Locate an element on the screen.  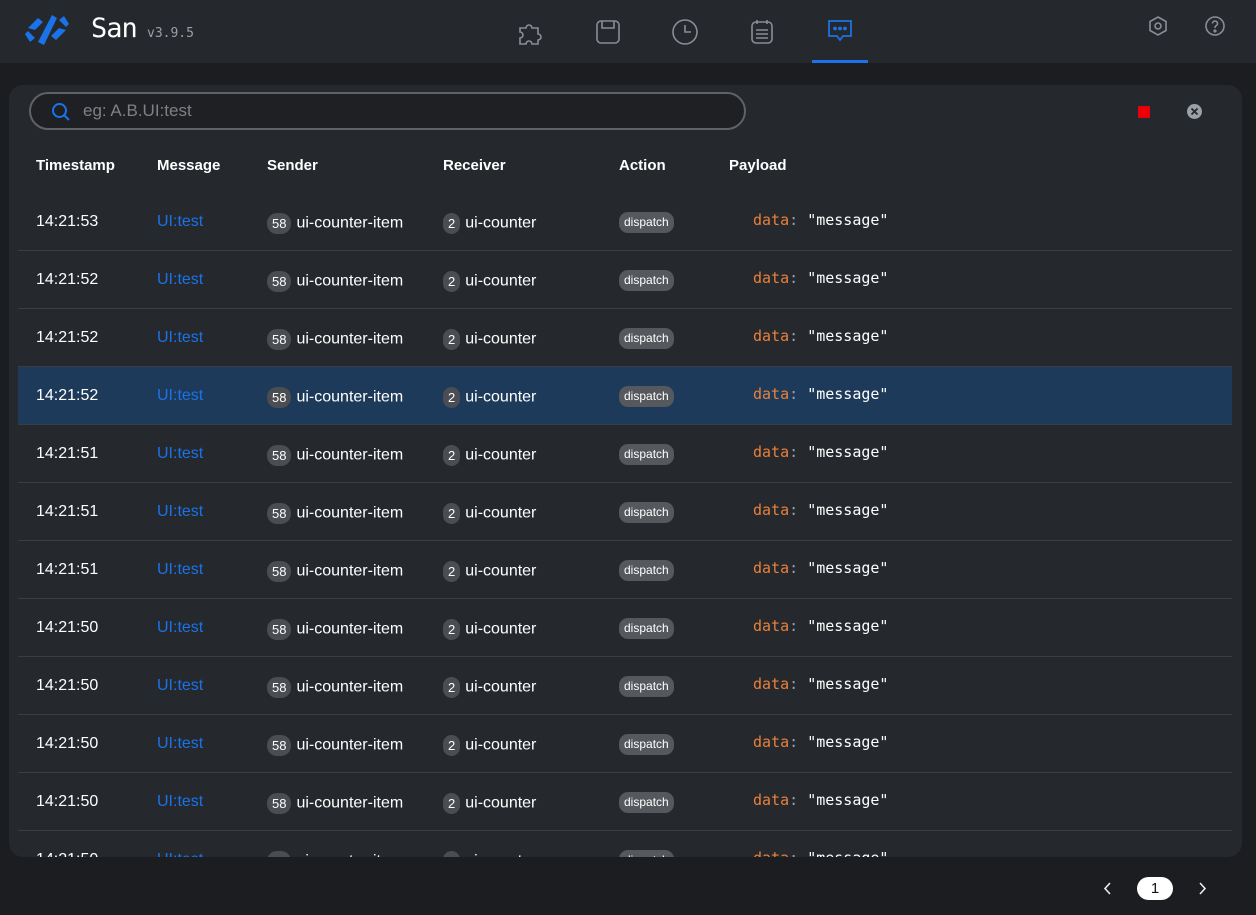
help-icon is located at coordinates (1215, 26).